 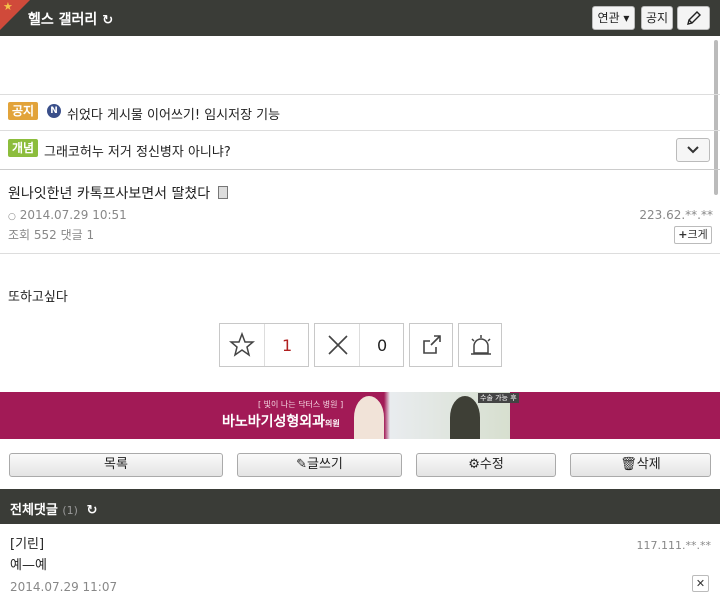 I want to click on post-body: 또하고싶다, so click(x=38, y=297).